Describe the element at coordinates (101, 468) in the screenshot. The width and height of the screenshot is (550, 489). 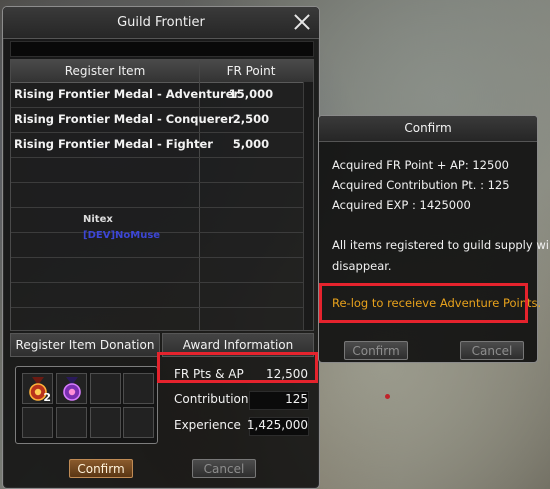
I see `confirm-button: Confirm` at that location.